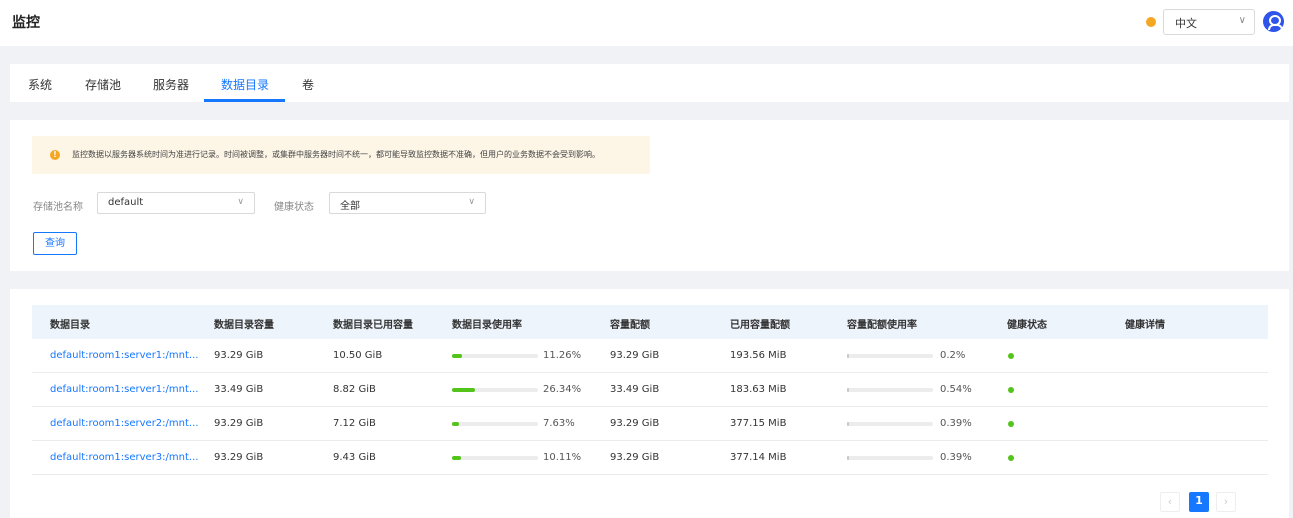 Image resolution: width=1293 pixels, height=518 pixels. What do you see at coordinates (559, 423) in the screenshot?
I see `usage-rate-cell: 7.63%` at bounding box center [559, 423].